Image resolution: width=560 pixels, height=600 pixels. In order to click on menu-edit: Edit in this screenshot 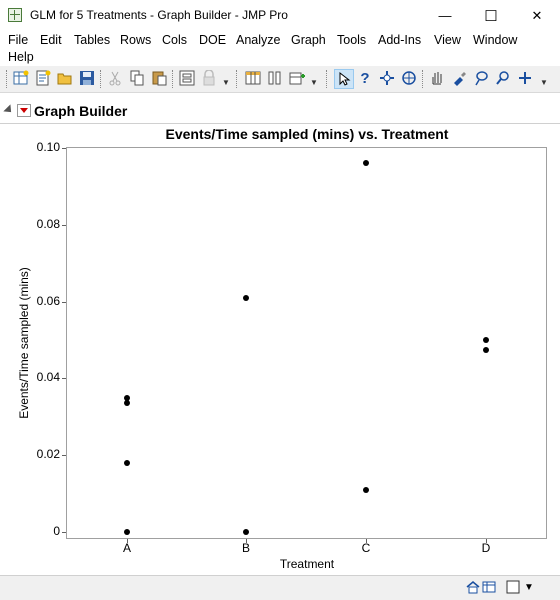, I will do `click(51, 40)`.